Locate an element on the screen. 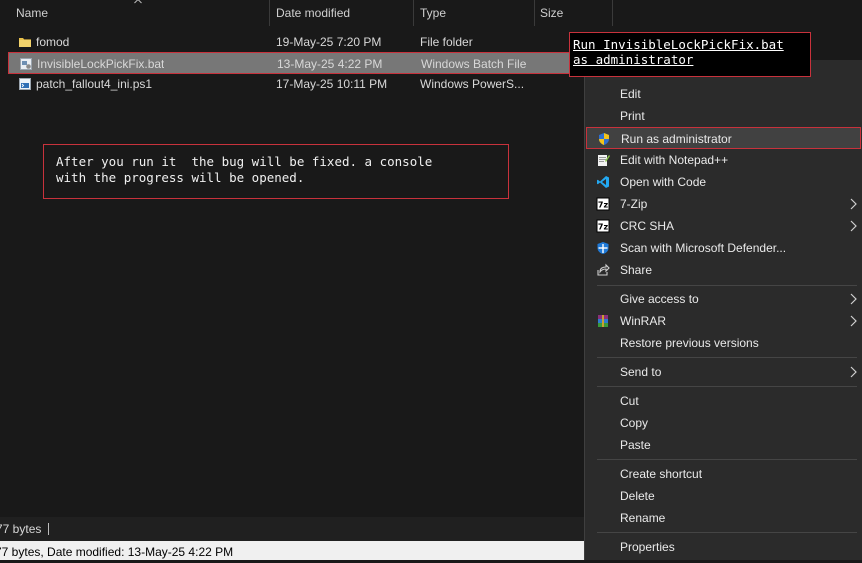 Image resolution: width=862 pixels, height=563 pixels. menu-item-create-shortcut: Create shortcut is located at coordinates (723, 474).